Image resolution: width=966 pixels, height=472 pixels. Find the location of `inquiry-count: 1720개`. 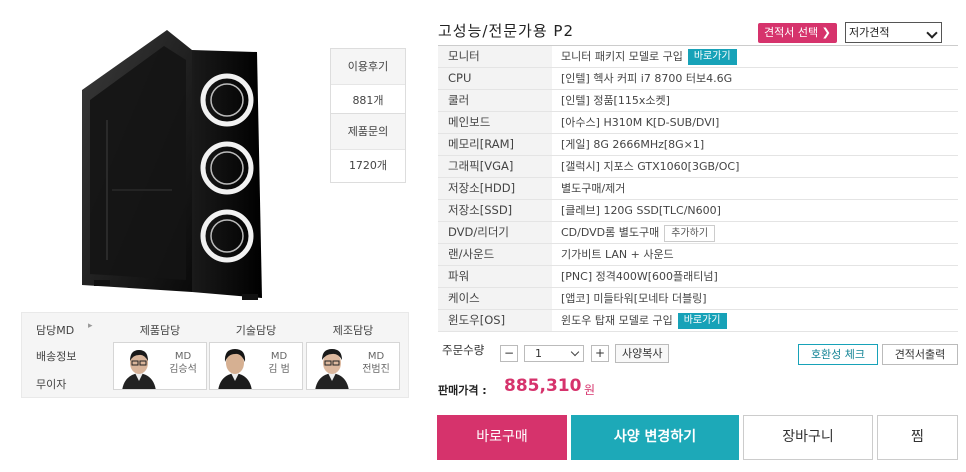

inquiry-count: 1720개 is located at coordinates (368, 165).